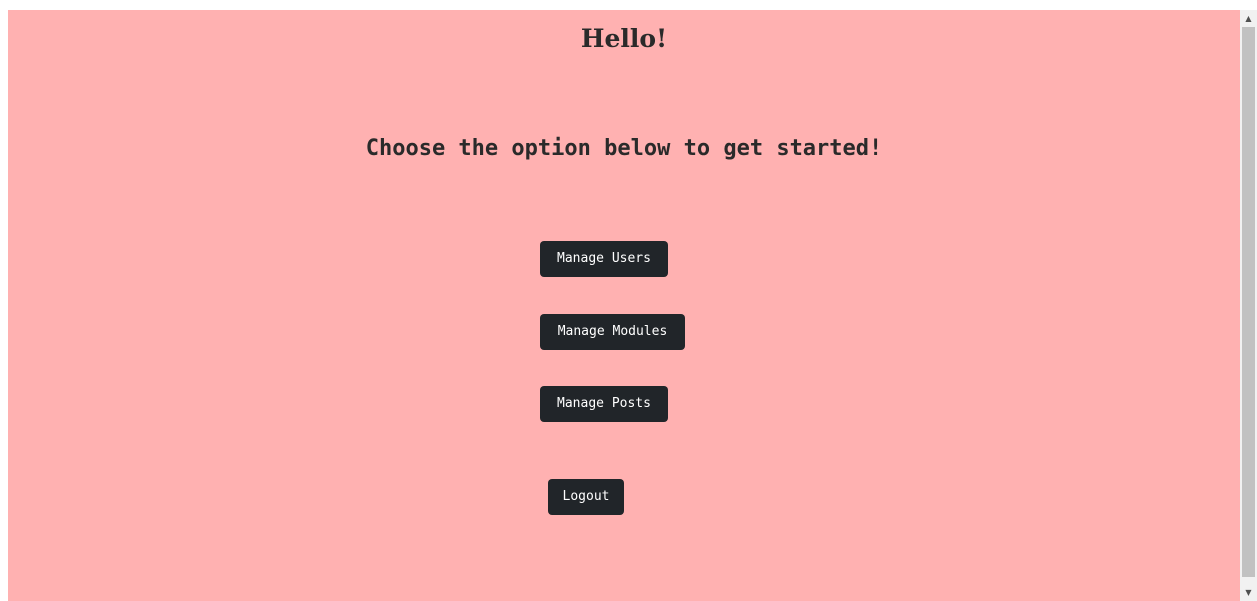  What do you see at coordinates (1248, 302) in the screenshot?
I see `scrollbar-thumb` at bounding box center [1248, 302].